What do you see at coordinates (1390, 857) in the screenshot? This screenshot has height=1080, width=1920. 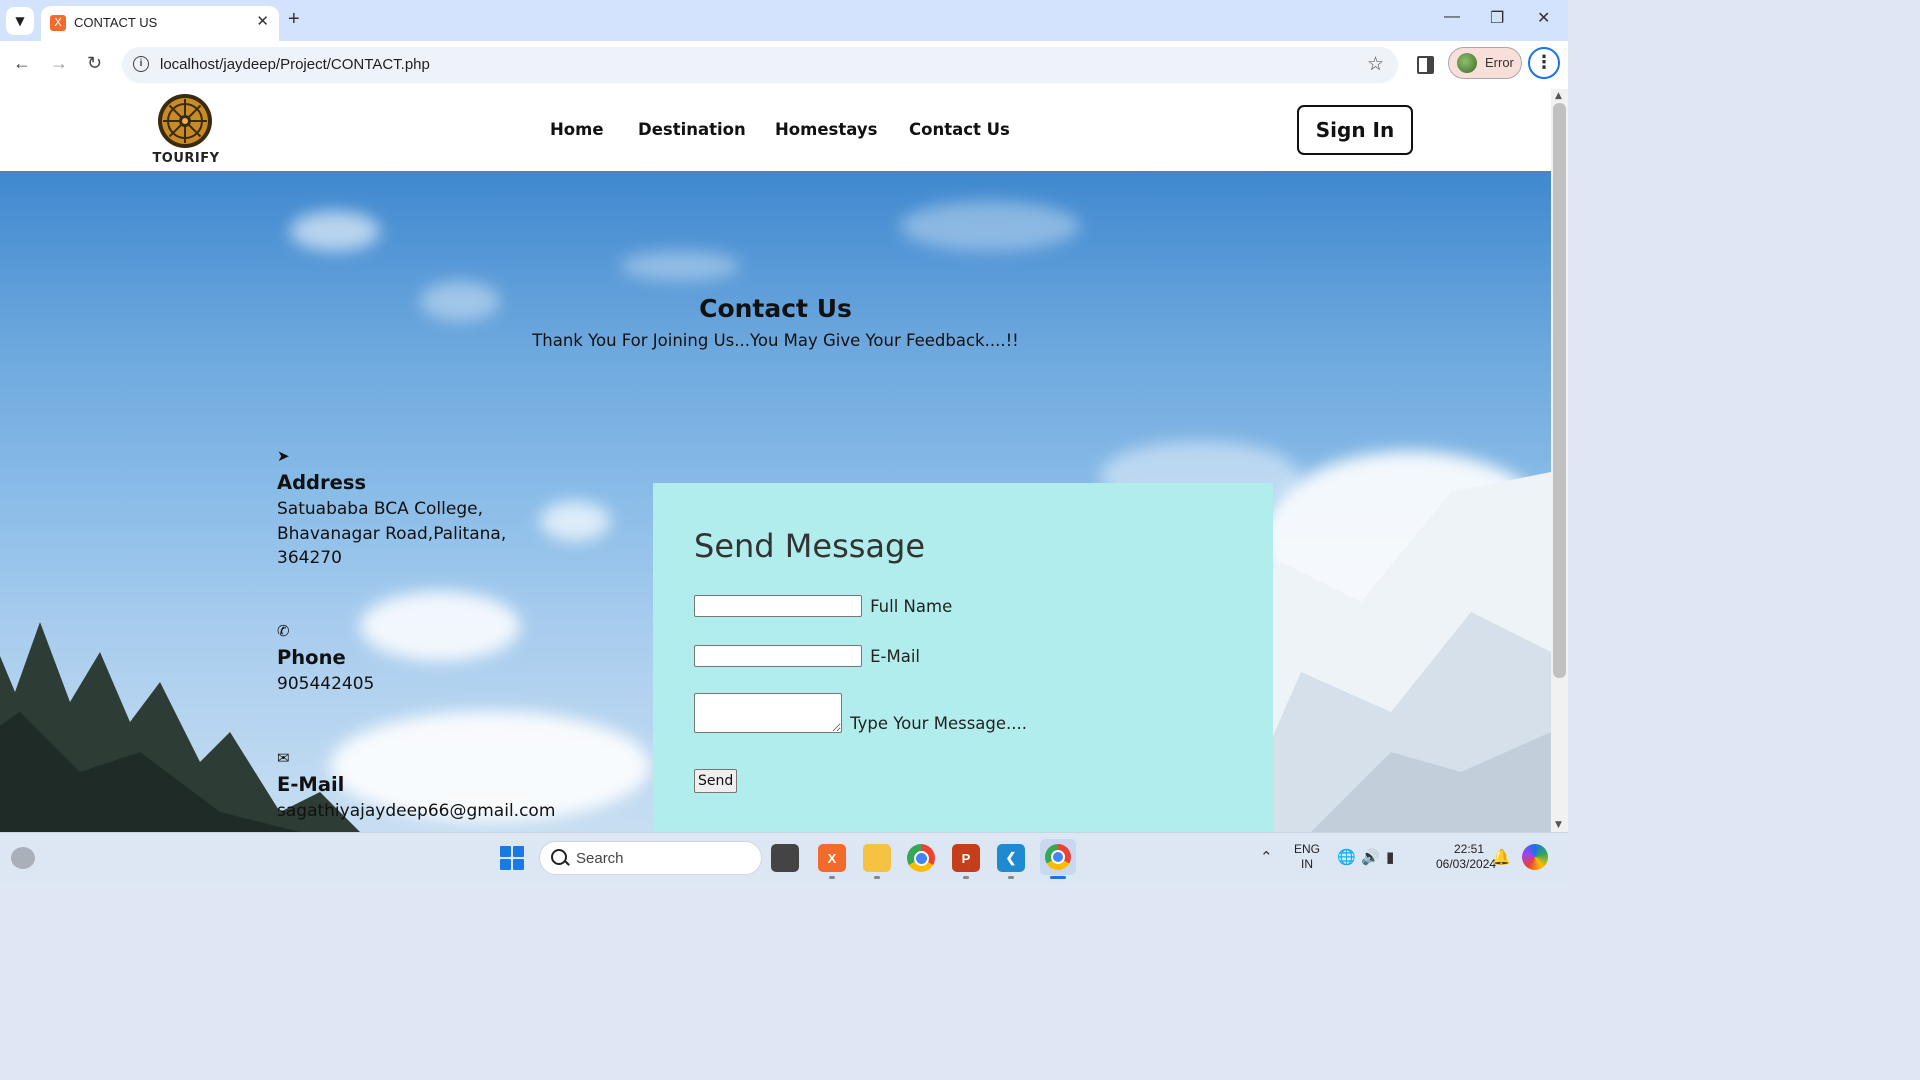 I see `battery-icon: ▮` at bounding box center [1390, 857].